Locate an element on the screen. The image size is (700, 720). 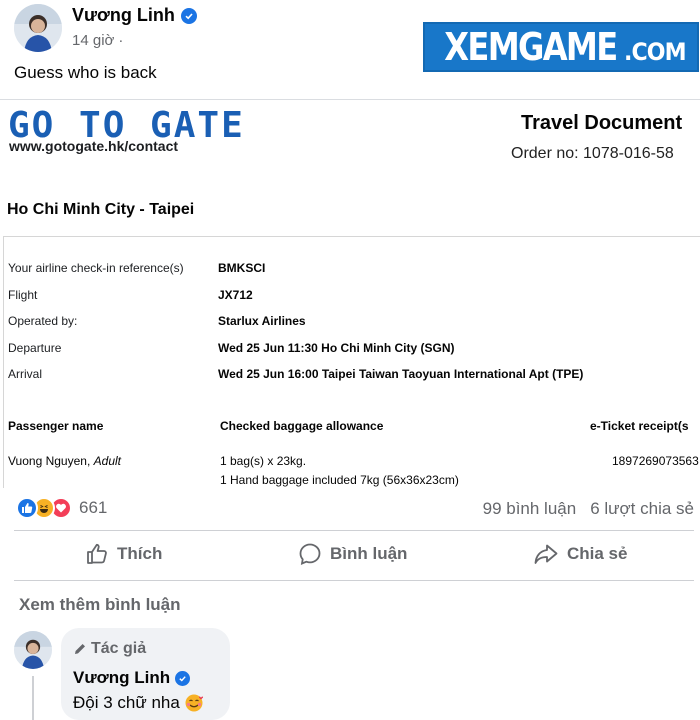
detail-label: Departure is located at coordinates (35, 348).